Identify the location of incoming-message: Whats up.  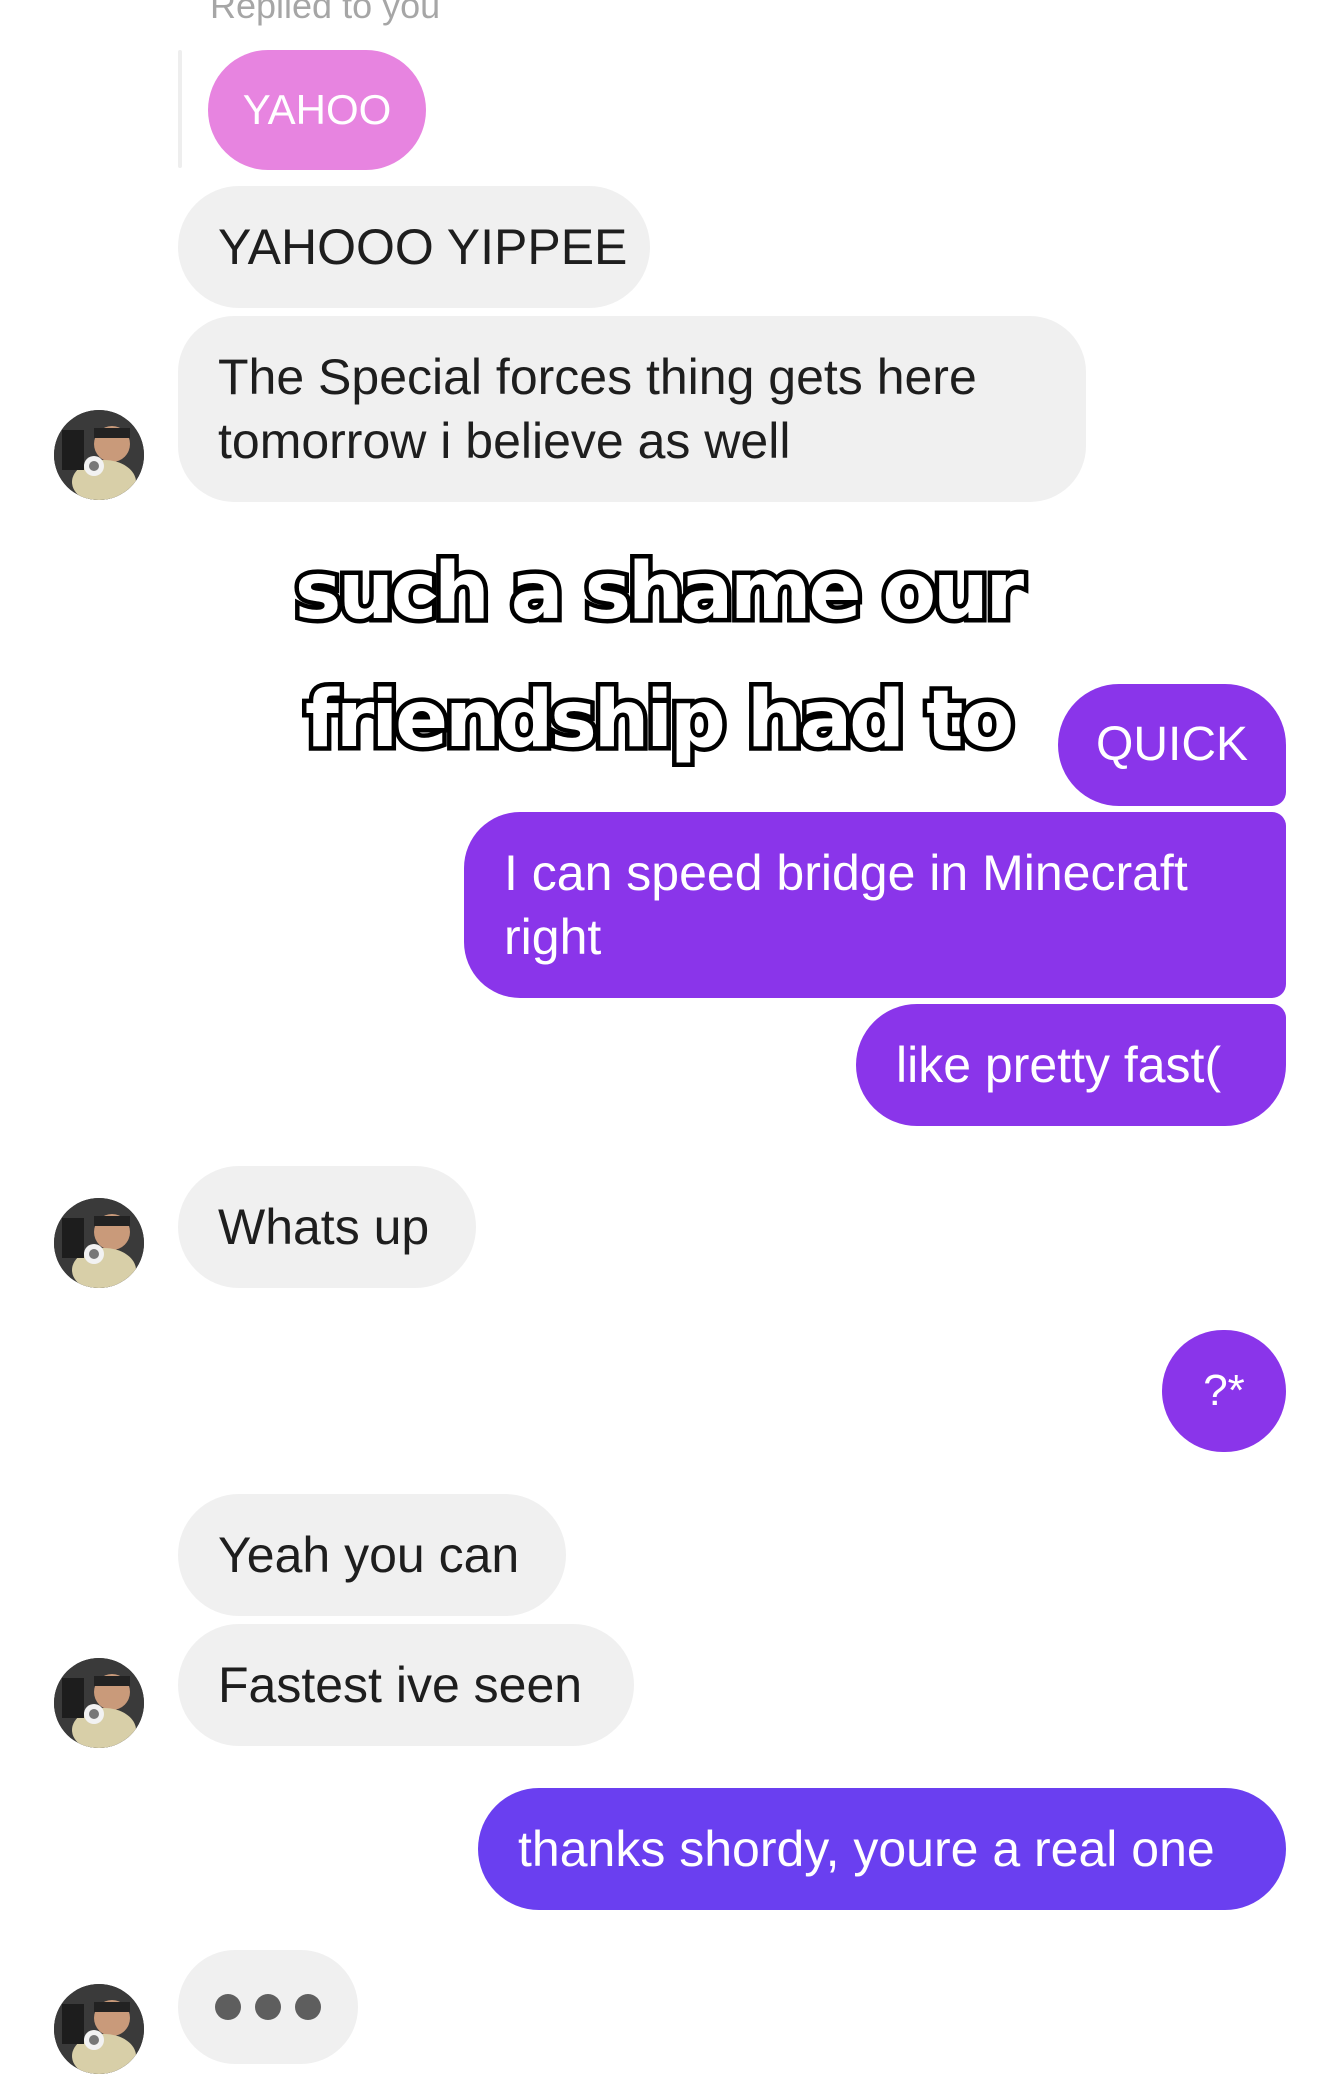
(327, 1227).